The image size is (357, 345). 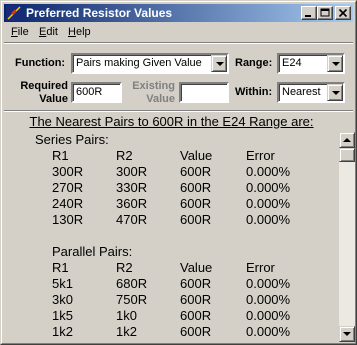 What do you see at coordinates (139, 63) in the screenshot?
I see `function-value: Pairs making Given Value` at bounding box center [139, 63].